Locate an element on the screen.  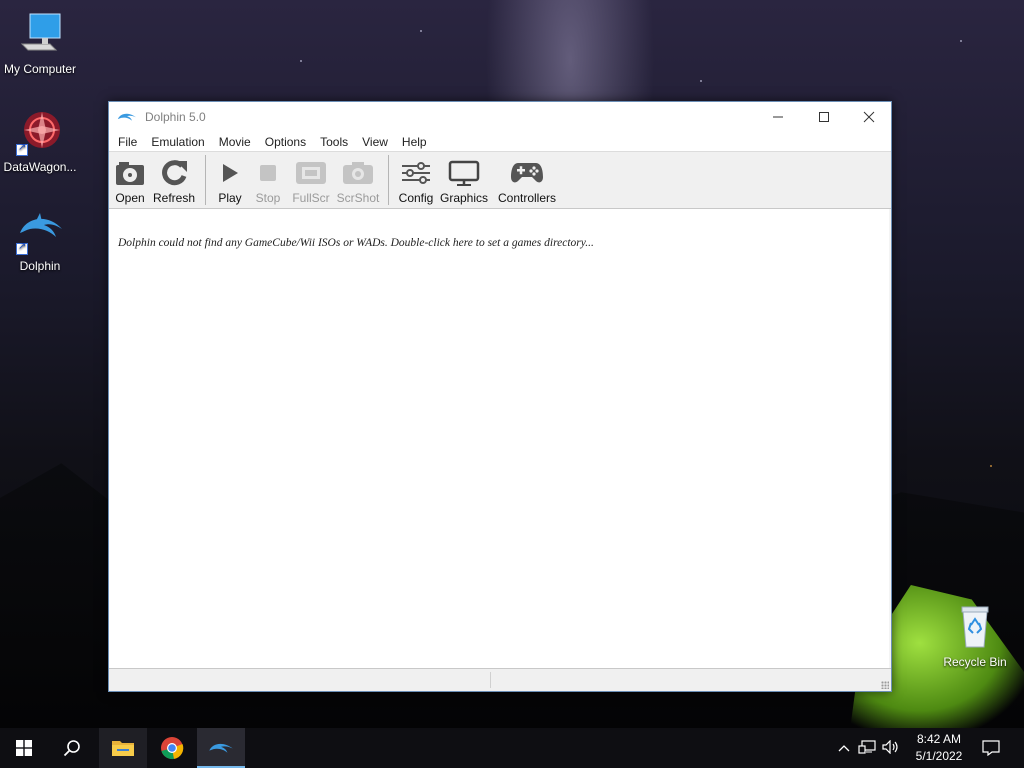
desktop-icon-label: Dolphin is located at coordinates (40, 266).